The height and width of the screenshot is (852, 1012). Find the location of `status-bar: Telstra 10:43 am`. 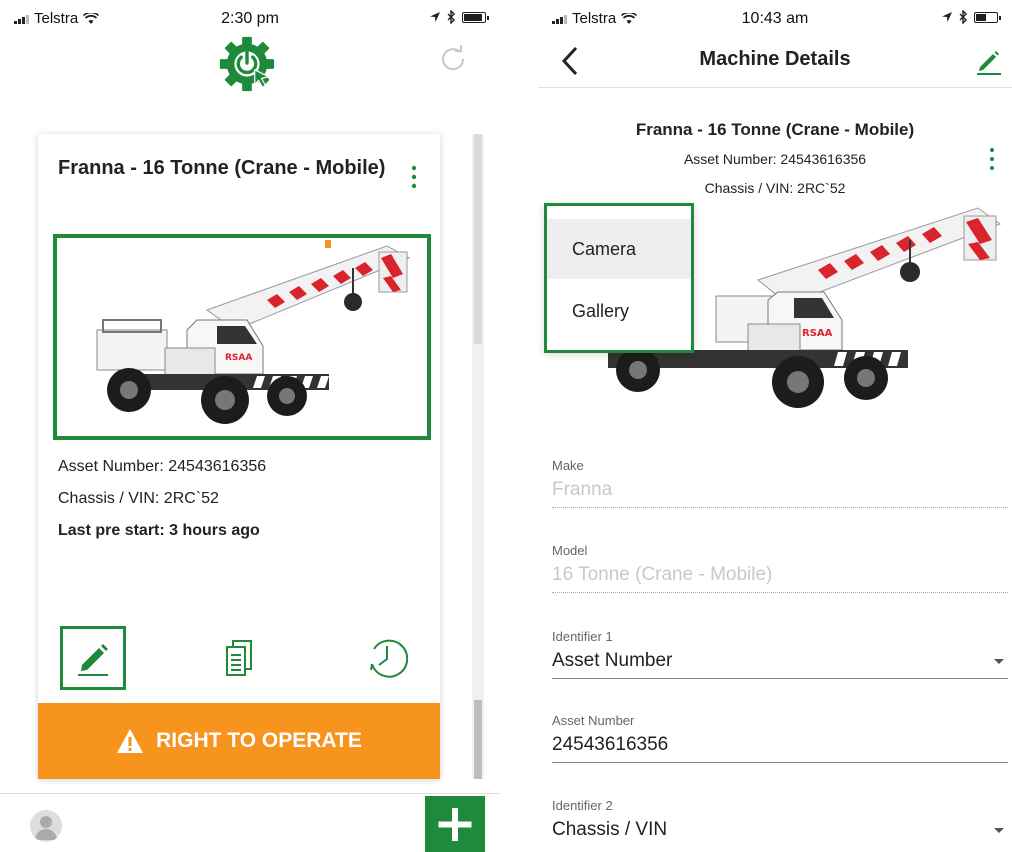

status-bar: Telstra 10:43 am is located at coordinates (775, 18).